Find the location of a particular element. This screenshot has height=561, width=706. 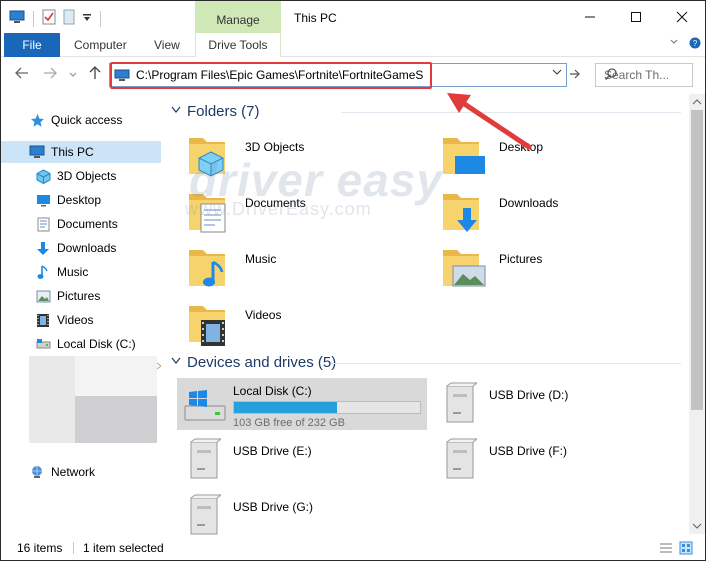

title-bar: Manage This PC is located at coordinates (353, 17).